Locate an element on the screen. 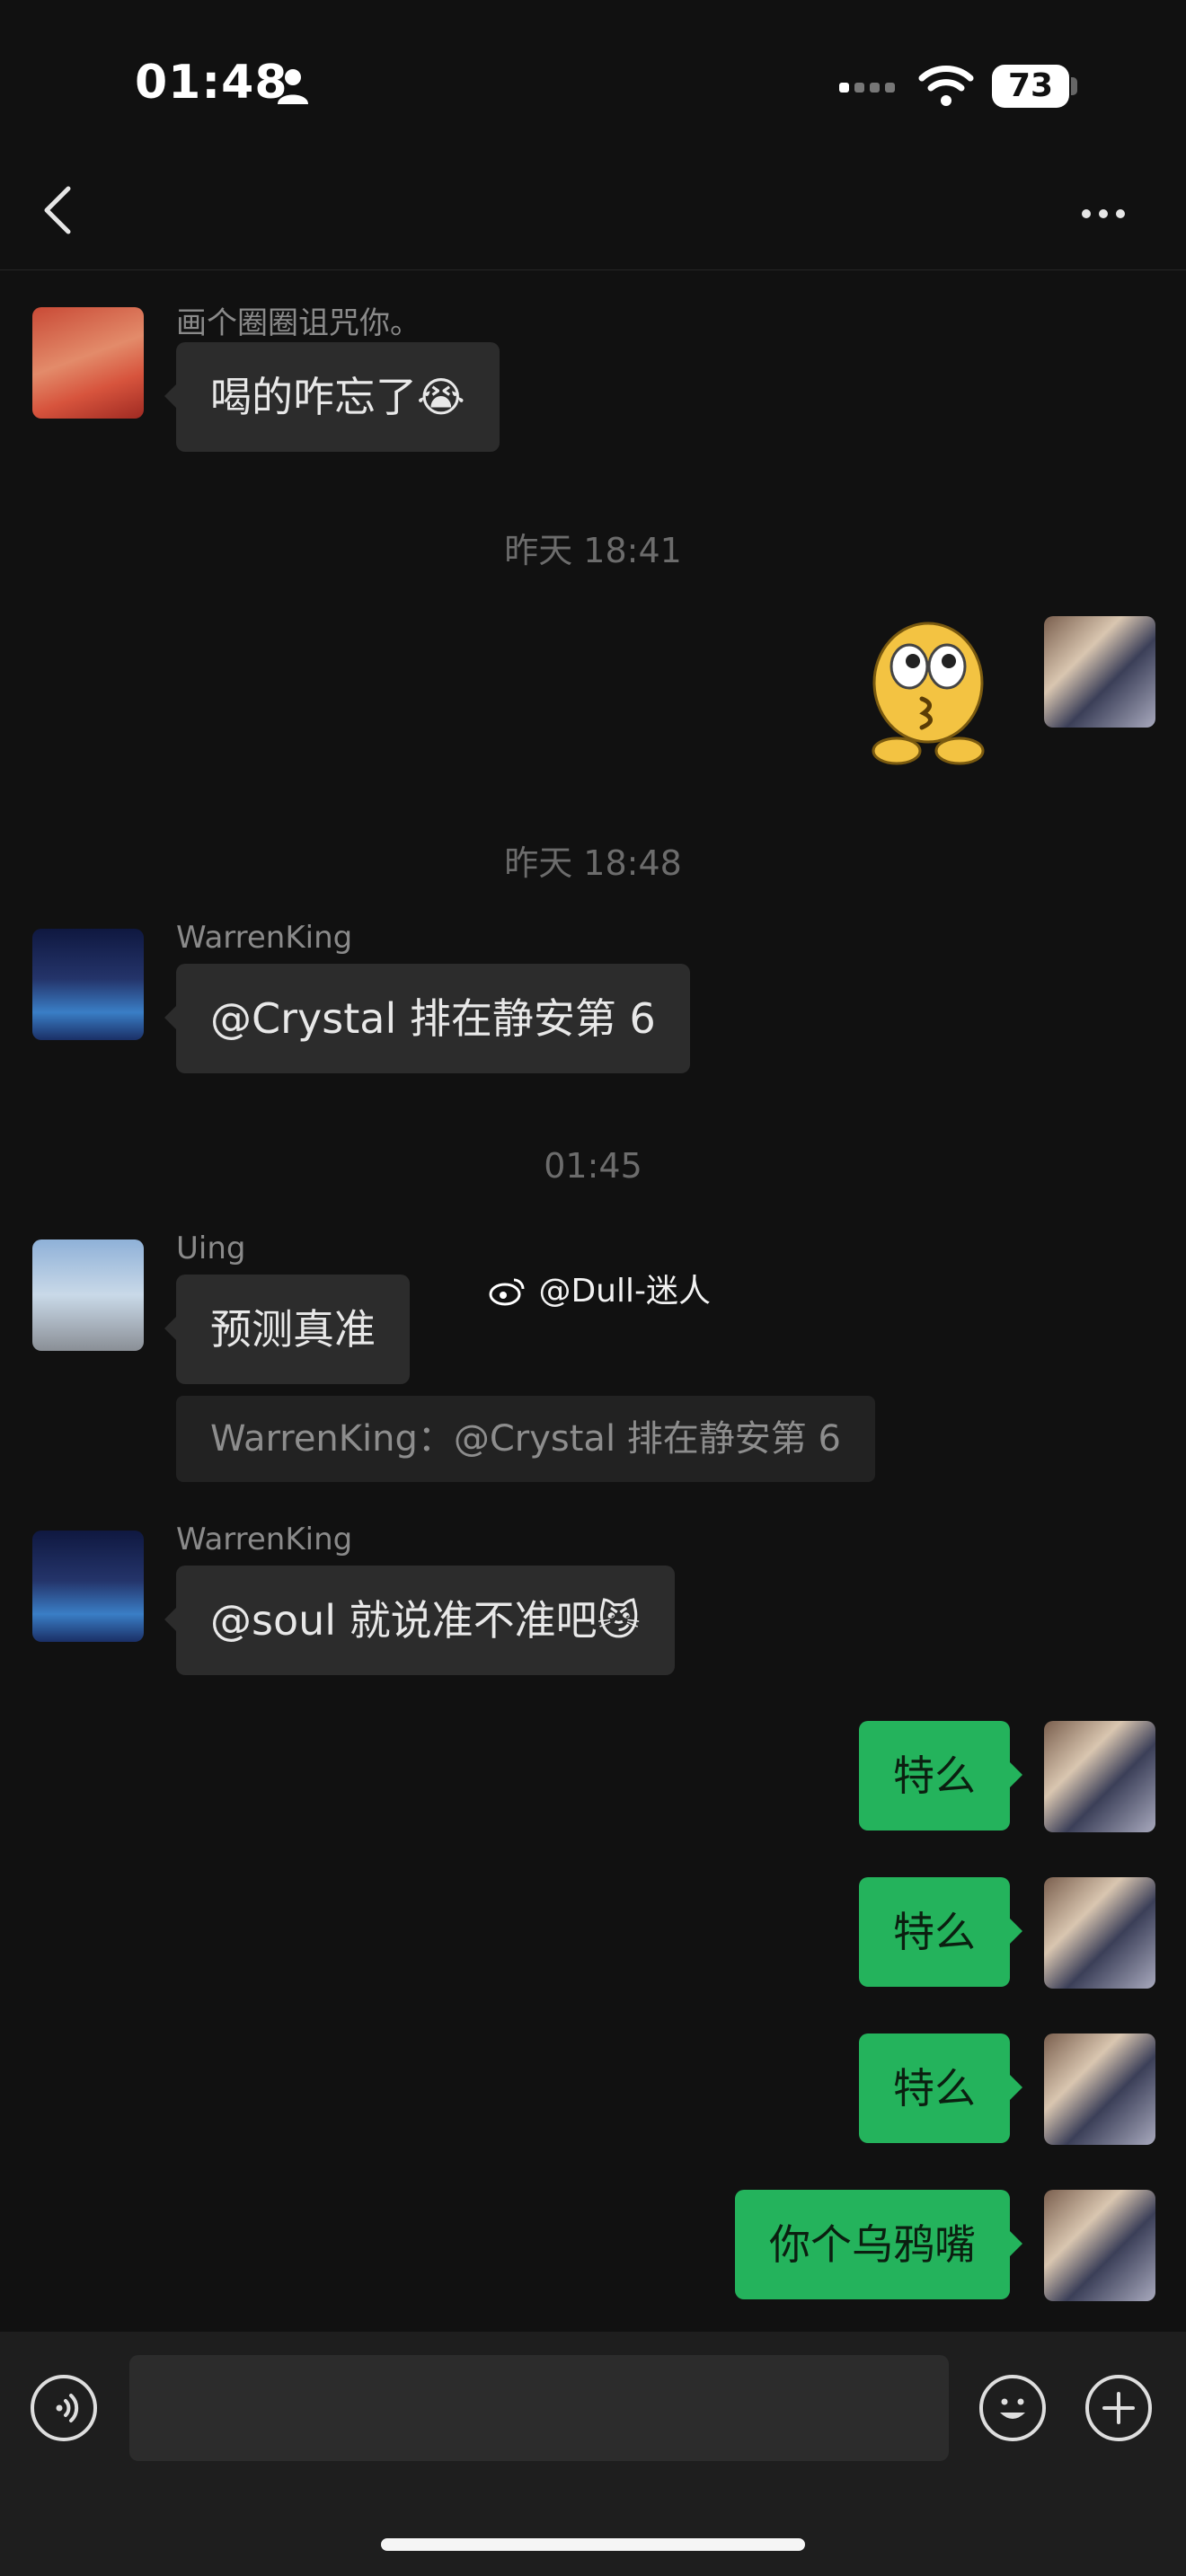  message-bubble: 预测真准 is located at coordinates (287, 1329).